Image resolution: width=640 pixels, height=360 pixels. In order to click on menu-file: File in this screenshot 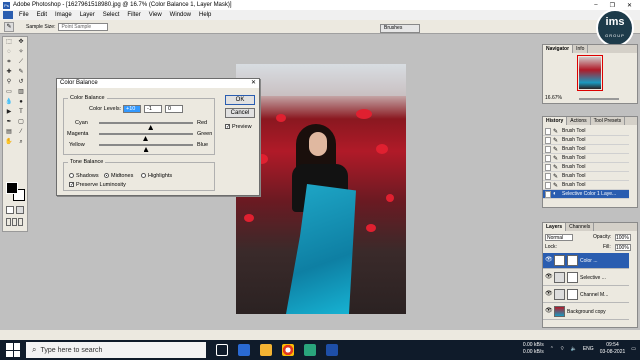, I will do `click(24, 15)`.